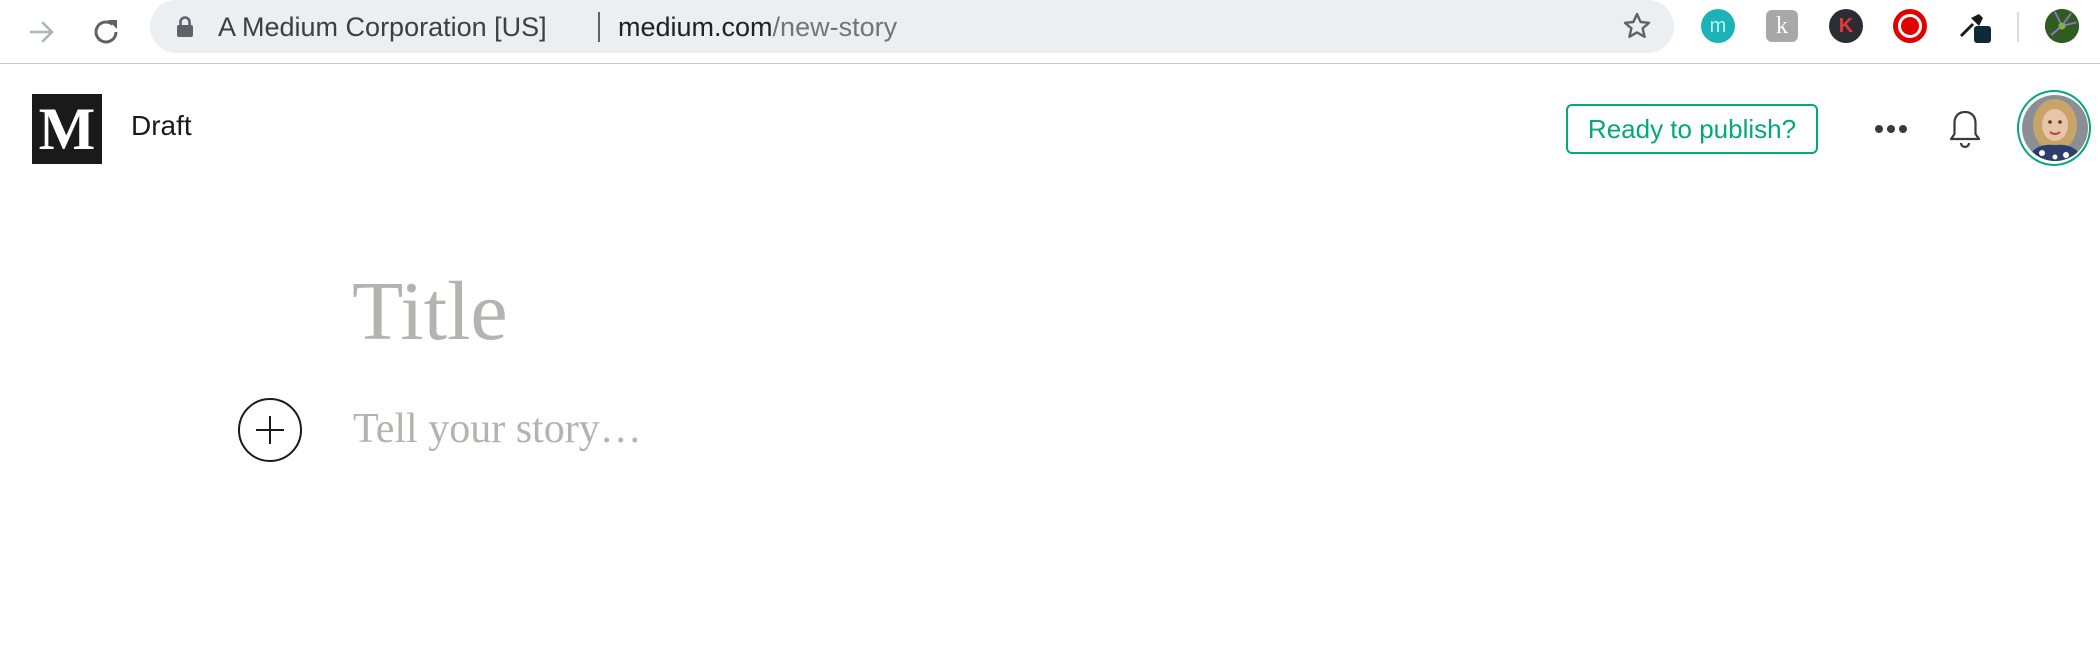 The width and height of the screenshot is (2100, 646). What do you see at coordinates (1692, 129) in the screenshot?
I see `ready-to-publish-button: Ready to publish?` at bounding box center [1692, 129].